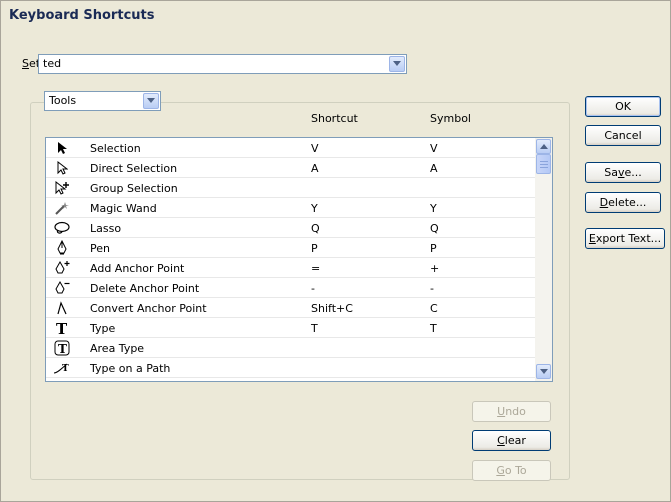  Describe the element at coordinates (434, 168) in the screenshot. I see `tool-symbol: A` at that location.